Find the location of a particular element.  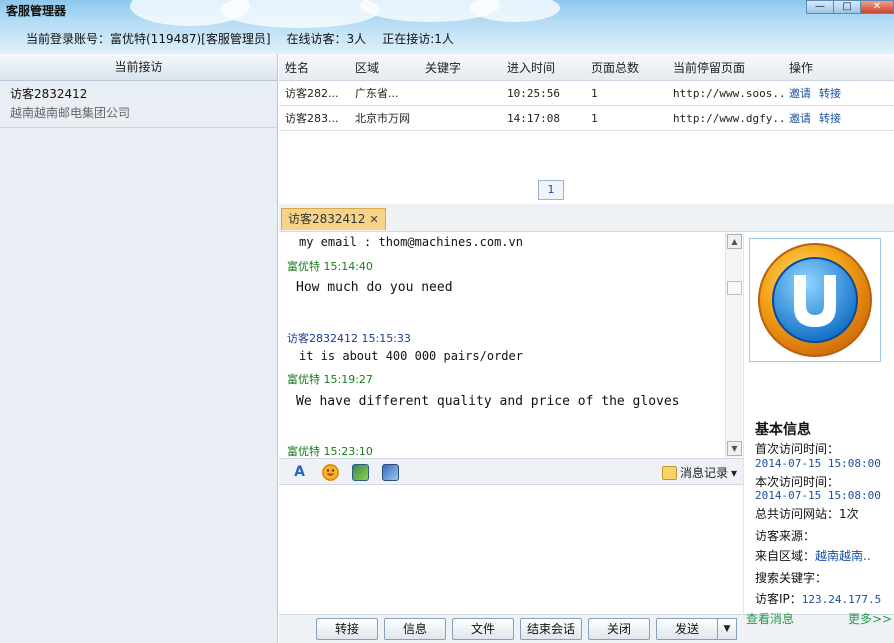

scroll-up-icon: ▲ is located at coordinates (734, 241).